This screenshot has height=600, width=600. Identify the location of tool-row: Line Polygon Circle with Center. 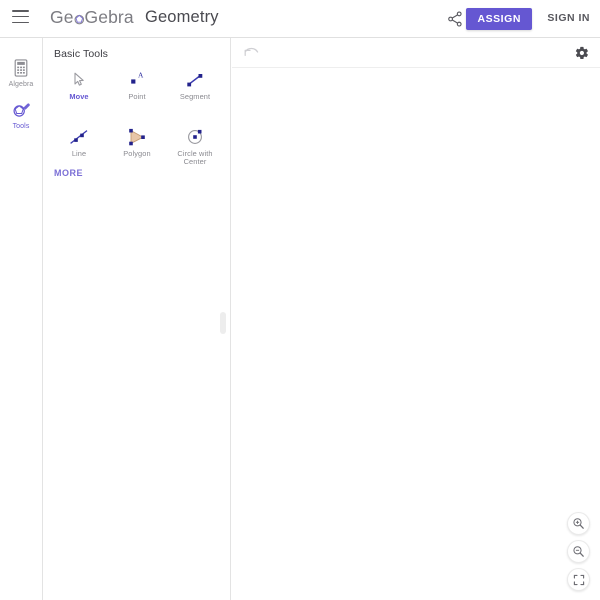
(137, 146).